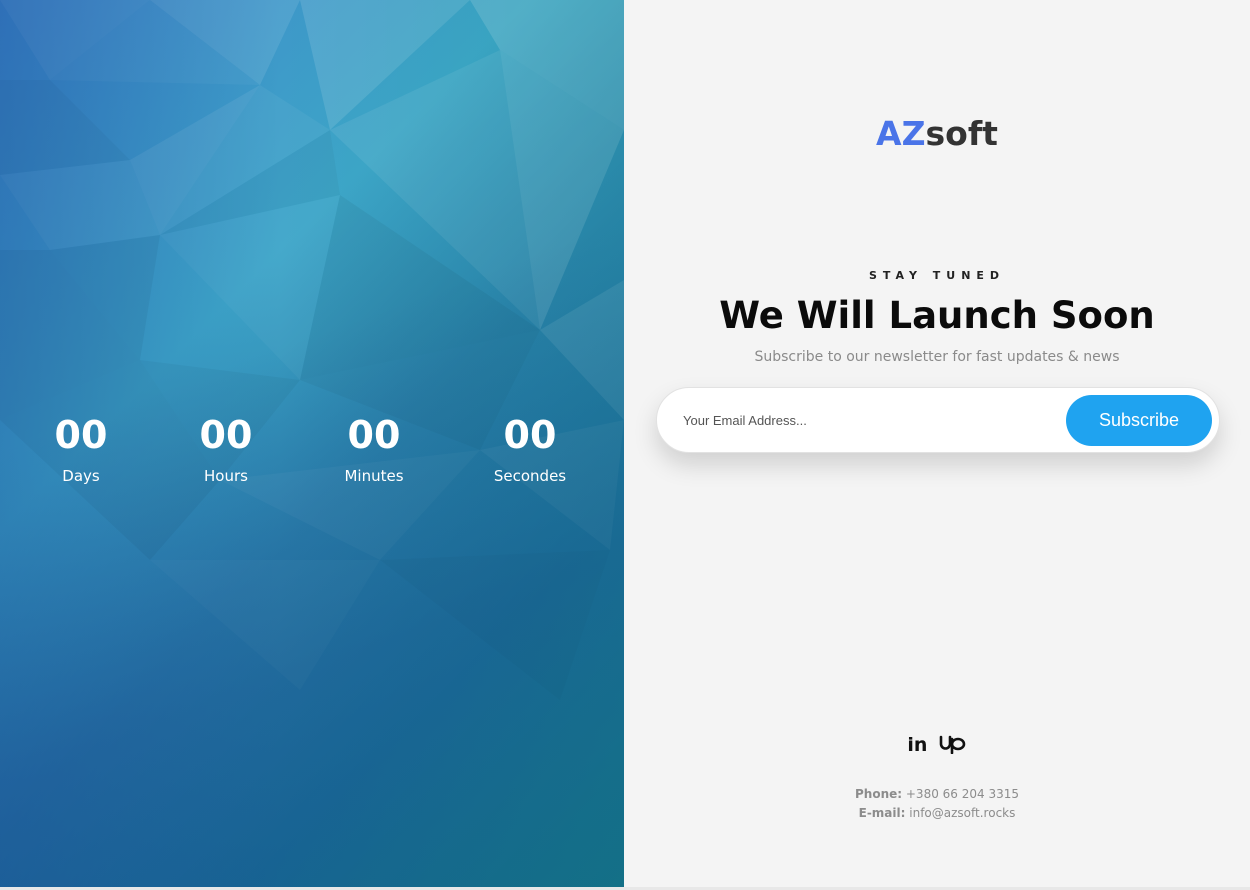 This screenshot has width=1250, height=890. I want to click on countdown-days-label: Days, so click(81, 476).